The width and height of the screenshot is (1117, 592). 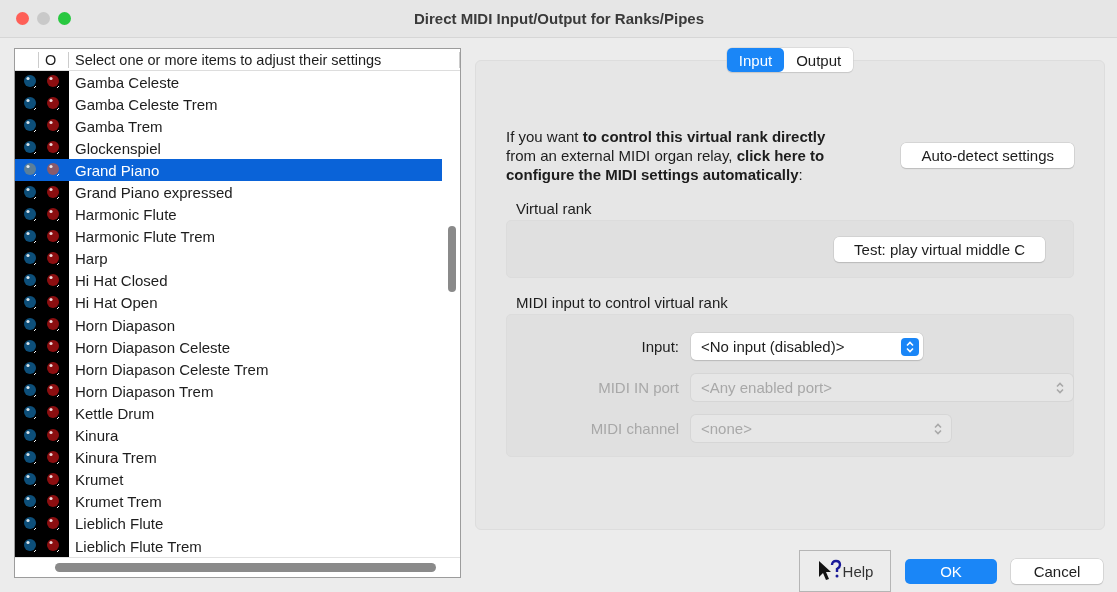 I want to click on list-row: Lieblich Flute, so click(x=228, y=523).